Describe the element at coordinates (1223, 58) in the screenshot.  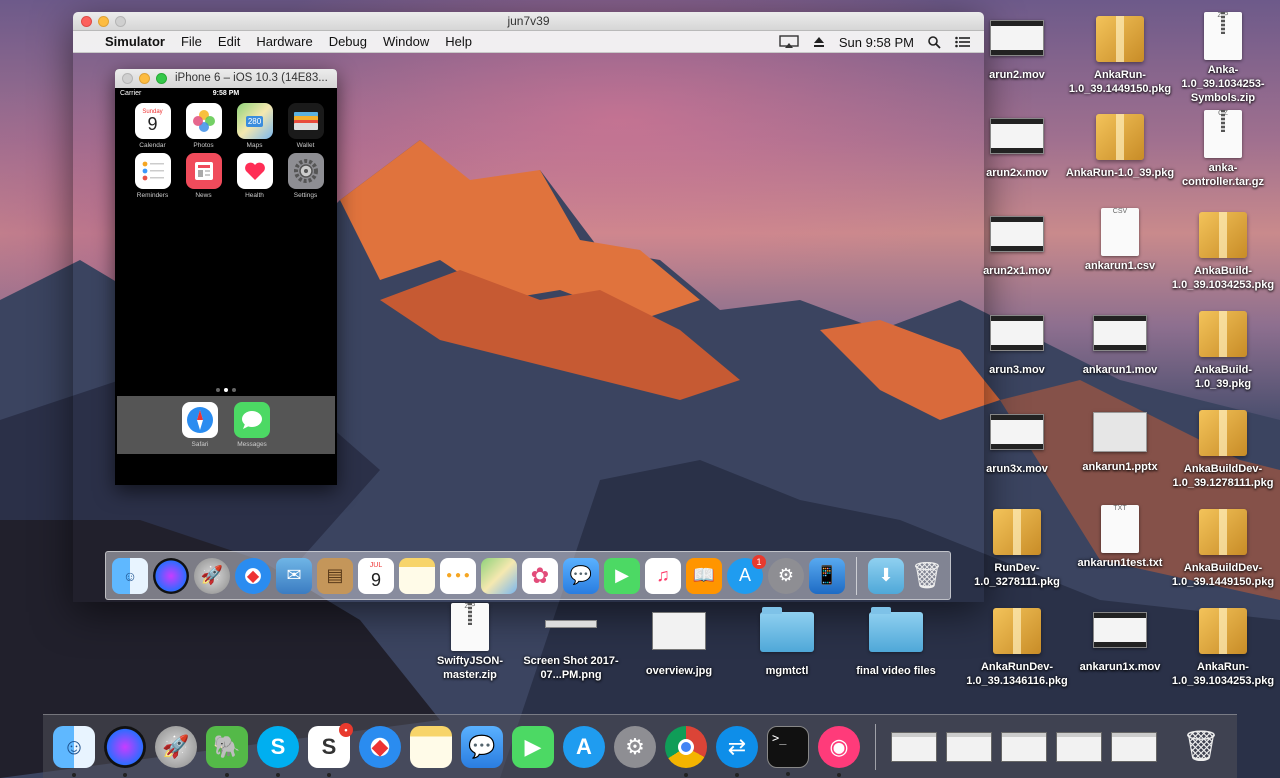
I see `desktop-file: ZIP Anka-1.0_39.1034253-Symbols.zip` at that location.